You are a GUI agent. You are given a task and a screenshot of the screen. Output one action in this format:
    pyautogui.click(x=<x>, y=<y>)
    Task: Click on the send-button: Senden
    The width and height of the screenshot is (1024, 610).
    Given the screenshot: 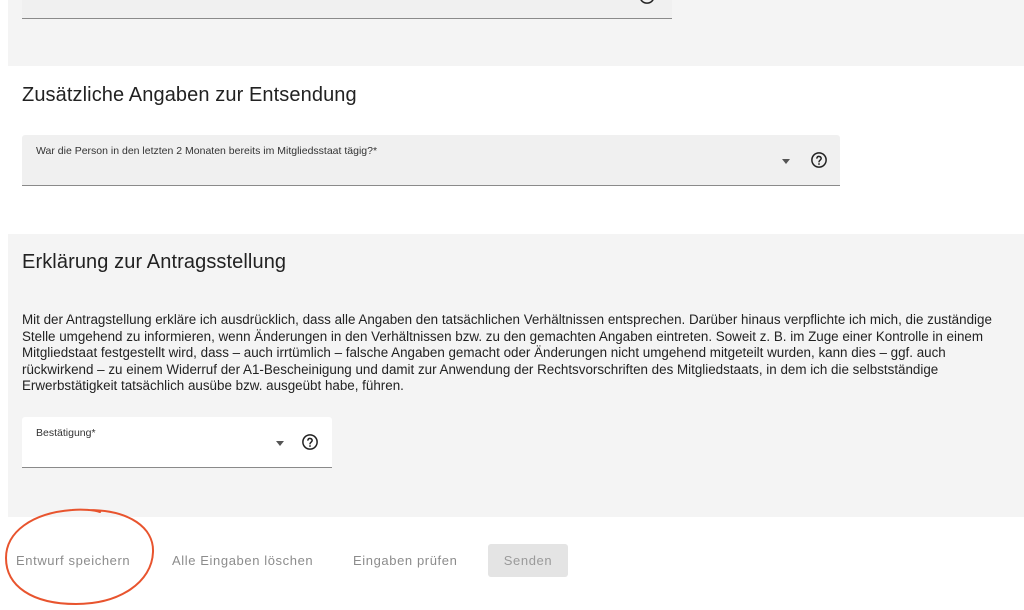 What is the action you would take?
    pyautogui.click(x=528, y=560)
    